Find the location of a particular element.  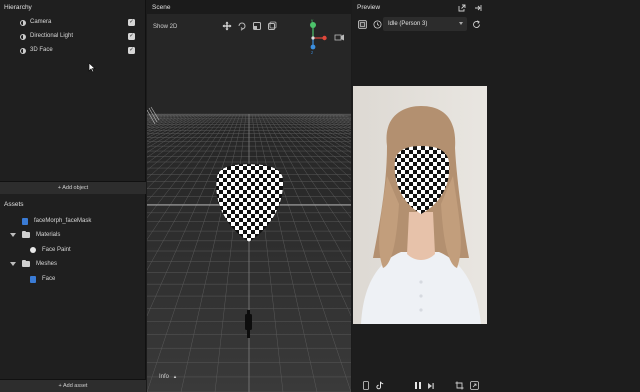

clock-icon is located at coordinates (377, 24).